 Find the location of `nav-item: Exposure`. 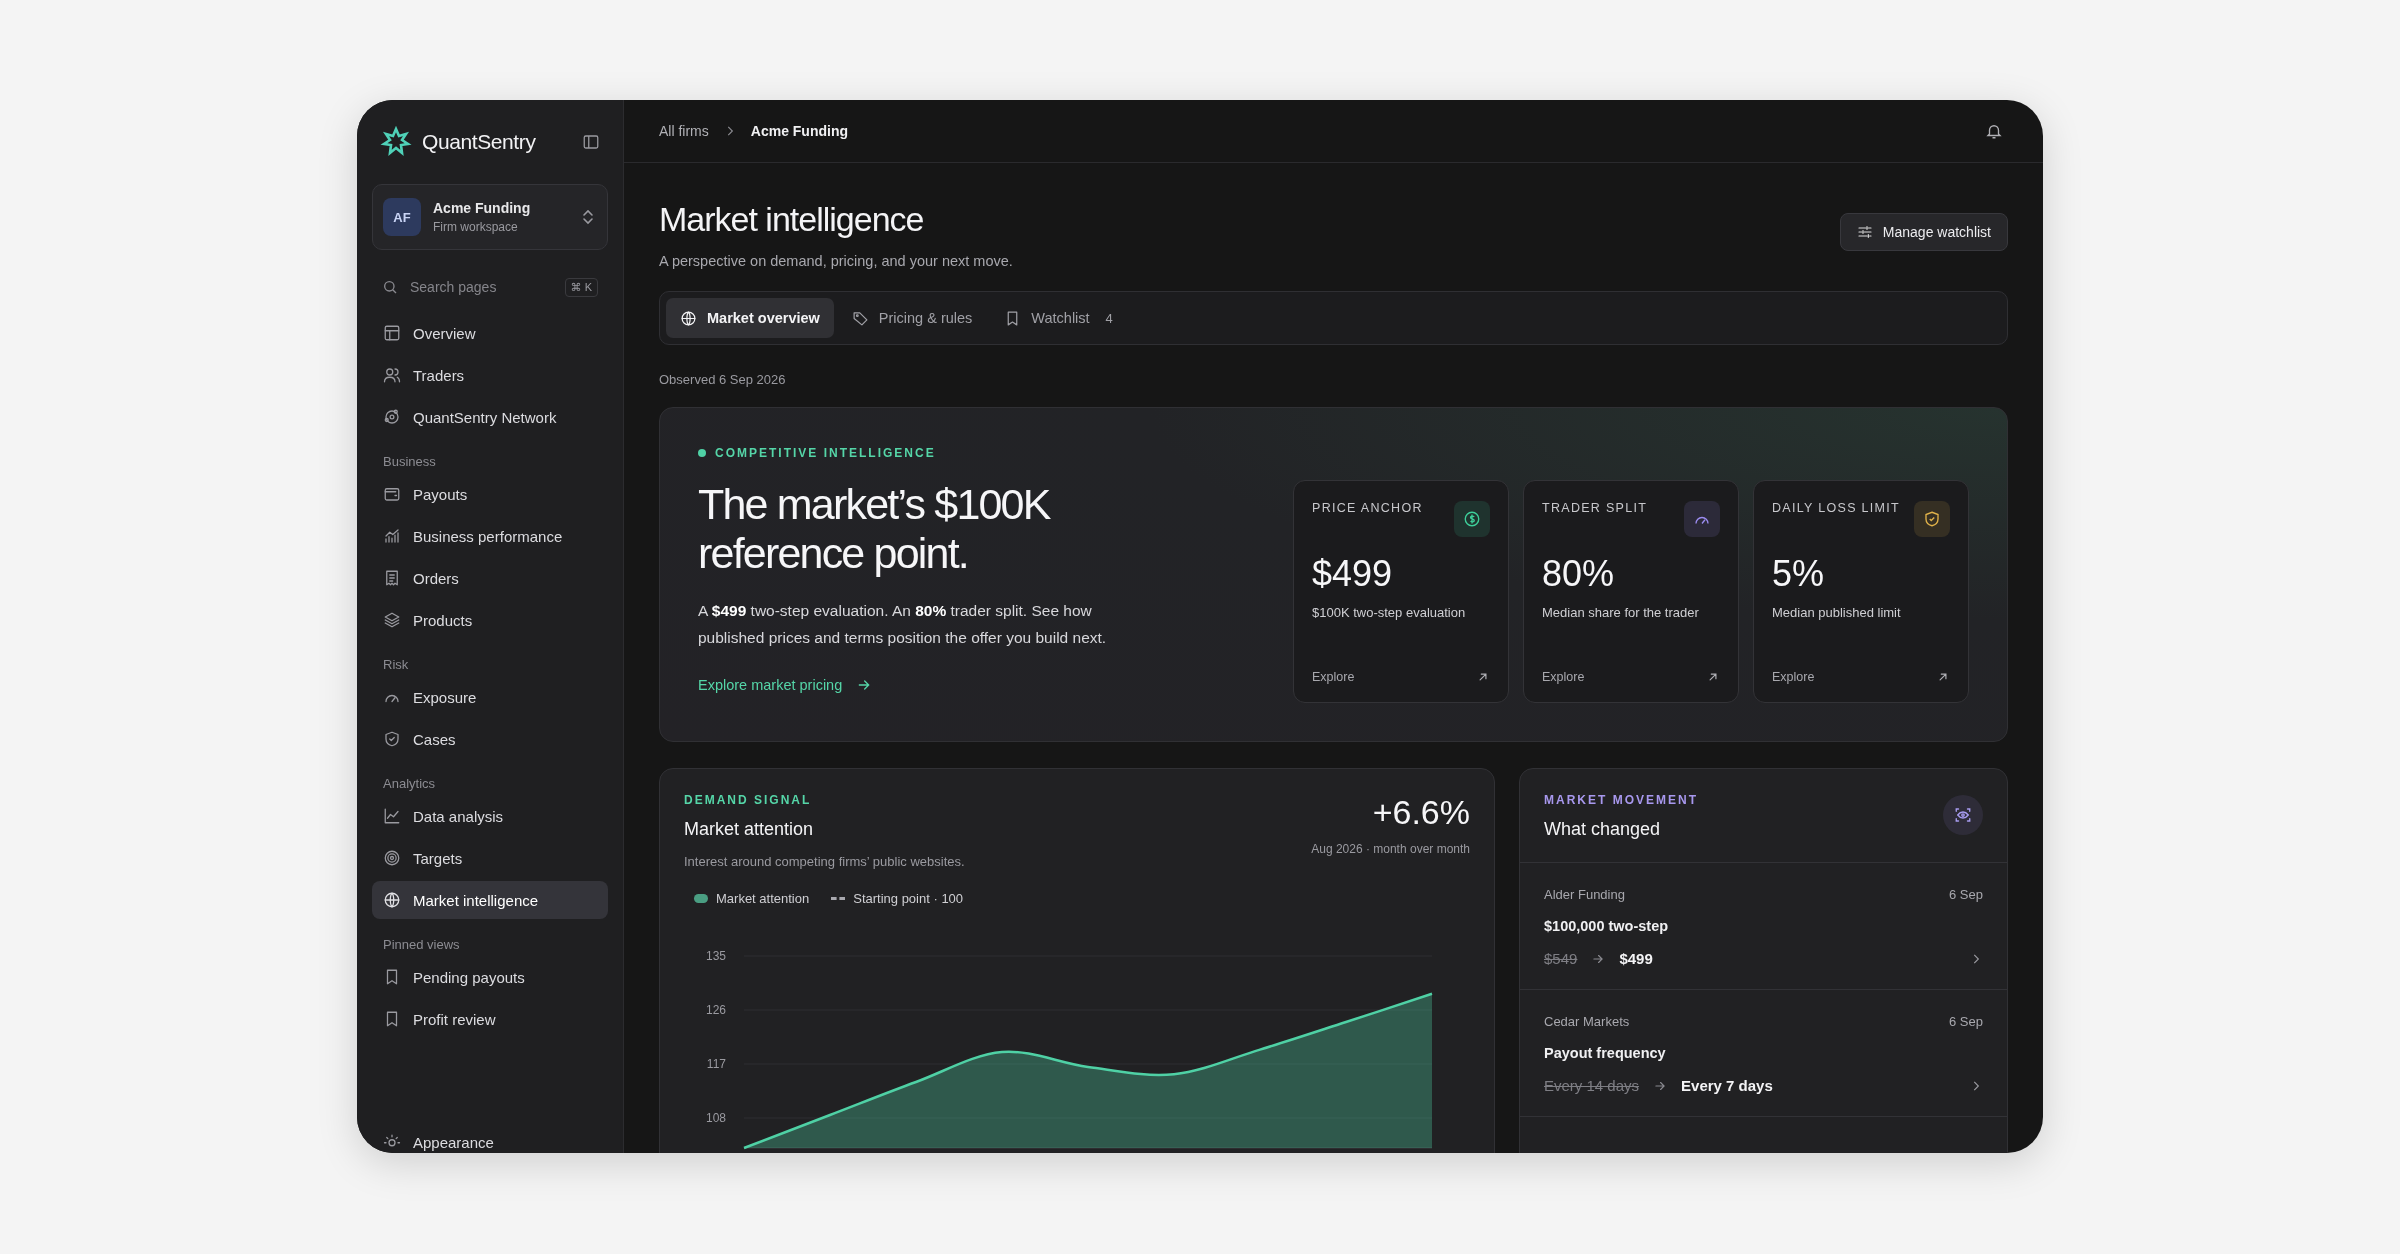

nav-item: Exposure is located at coordinates (490, 697).